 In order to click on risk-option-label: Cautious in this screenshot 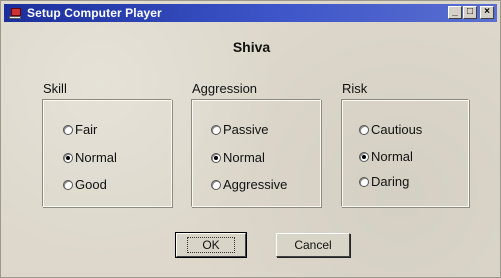, I will do `click(397, 129)`.